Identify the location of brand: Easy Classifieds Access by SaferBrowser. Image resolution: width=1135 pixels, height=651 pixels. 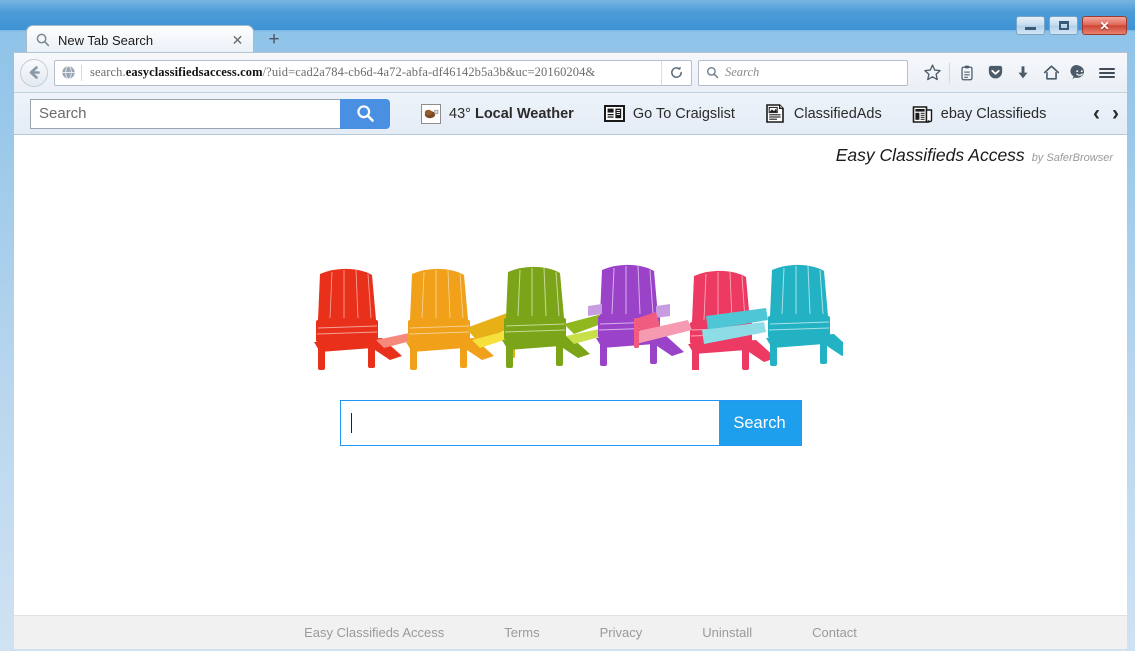
(974, 155).